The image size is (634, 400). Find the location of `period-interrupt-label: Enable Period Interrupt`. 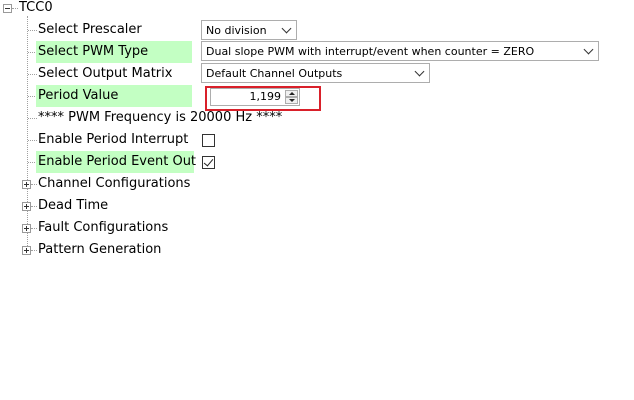

period-interrupt-label: Enable Period Interrupt is located at coordinates (113, 139).